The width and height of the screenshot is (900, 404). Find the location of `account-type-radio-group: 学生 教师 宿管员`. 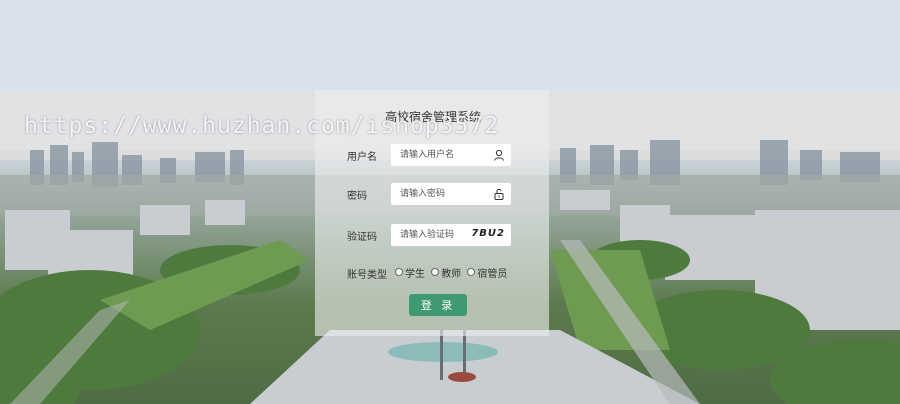

account-type-radio-group: 学生 教师 宿管员 is located at coordinates (452, 272).